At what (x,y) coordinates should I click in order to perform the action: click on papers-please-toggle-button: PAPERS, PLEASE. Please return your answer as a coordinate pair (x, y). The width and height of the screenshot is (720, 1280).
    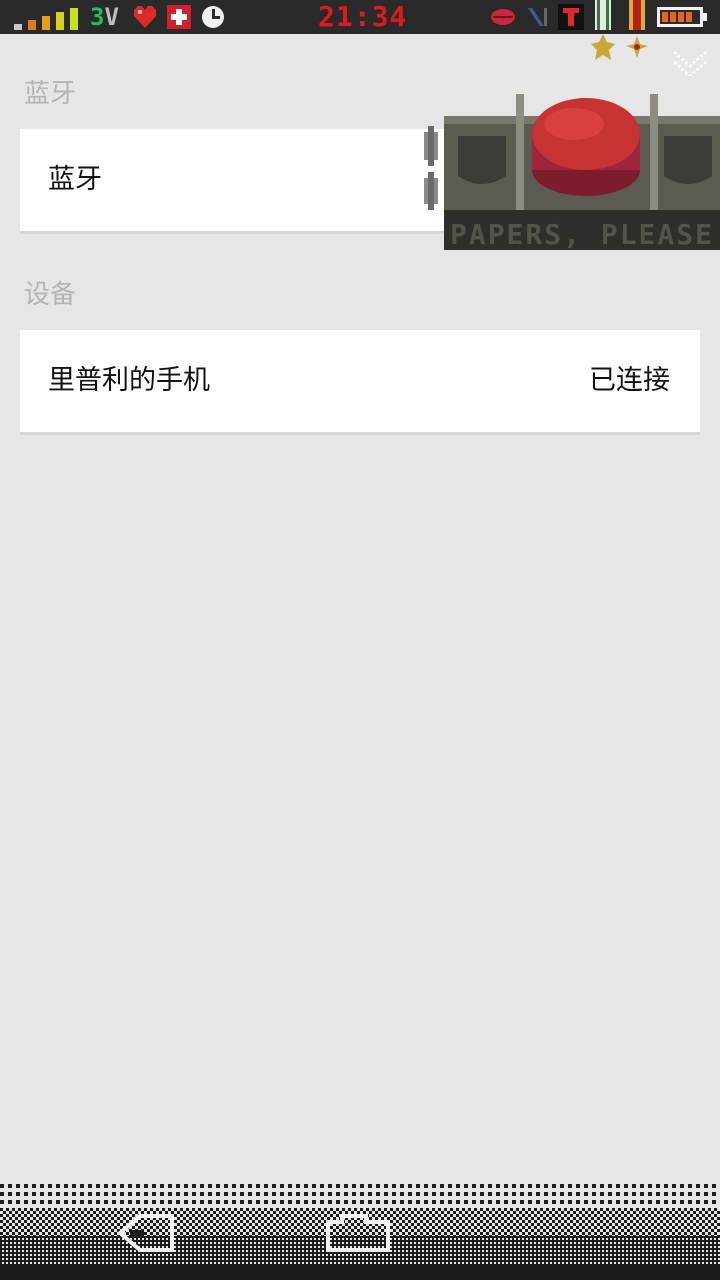
    Looking at the image, I should click on (572, 172).